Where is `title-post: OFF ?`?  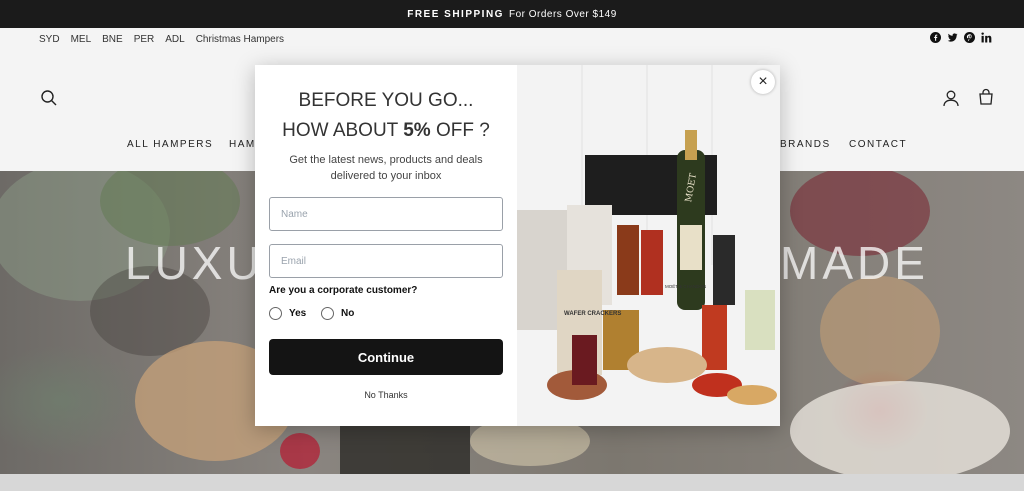
title-post: OFF ? is located at coordinates (460, 130).